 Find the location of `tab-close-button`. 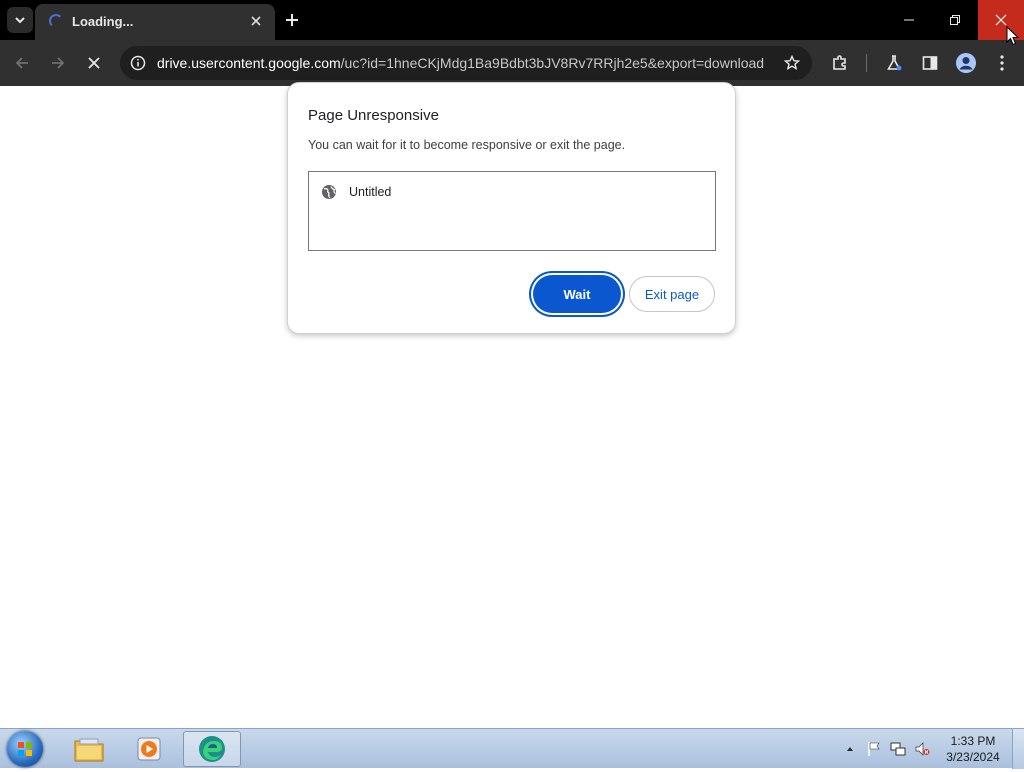

tab-close-button is located at coordinates (256, 21).